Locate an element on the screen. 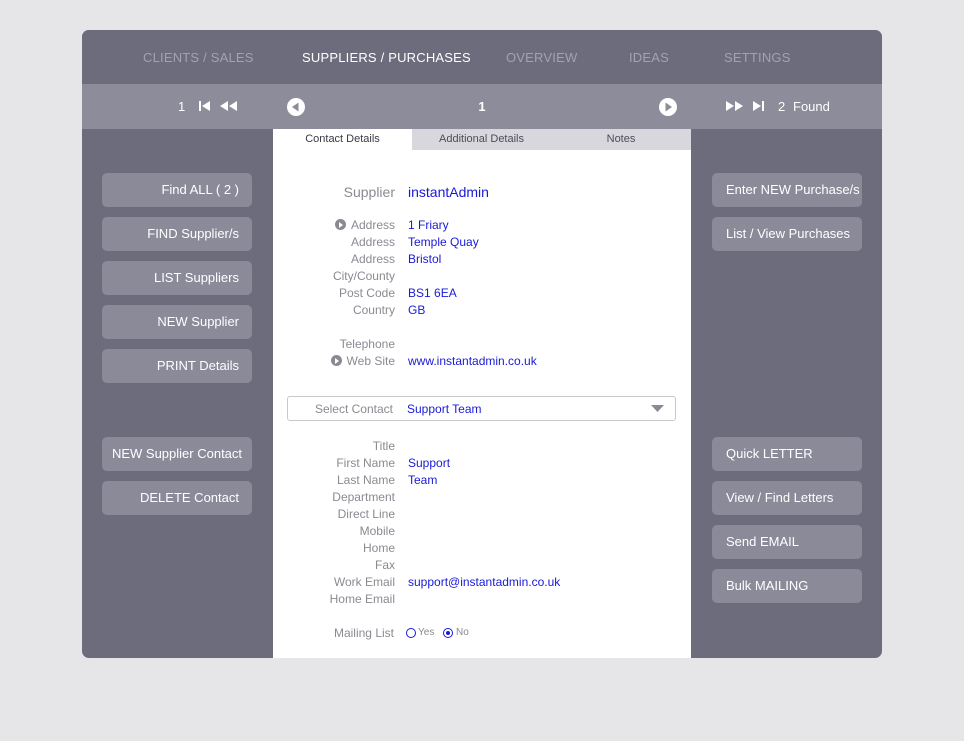  find-all-button: Find ALL ( 2 ) is located at coordinates (177, 190).